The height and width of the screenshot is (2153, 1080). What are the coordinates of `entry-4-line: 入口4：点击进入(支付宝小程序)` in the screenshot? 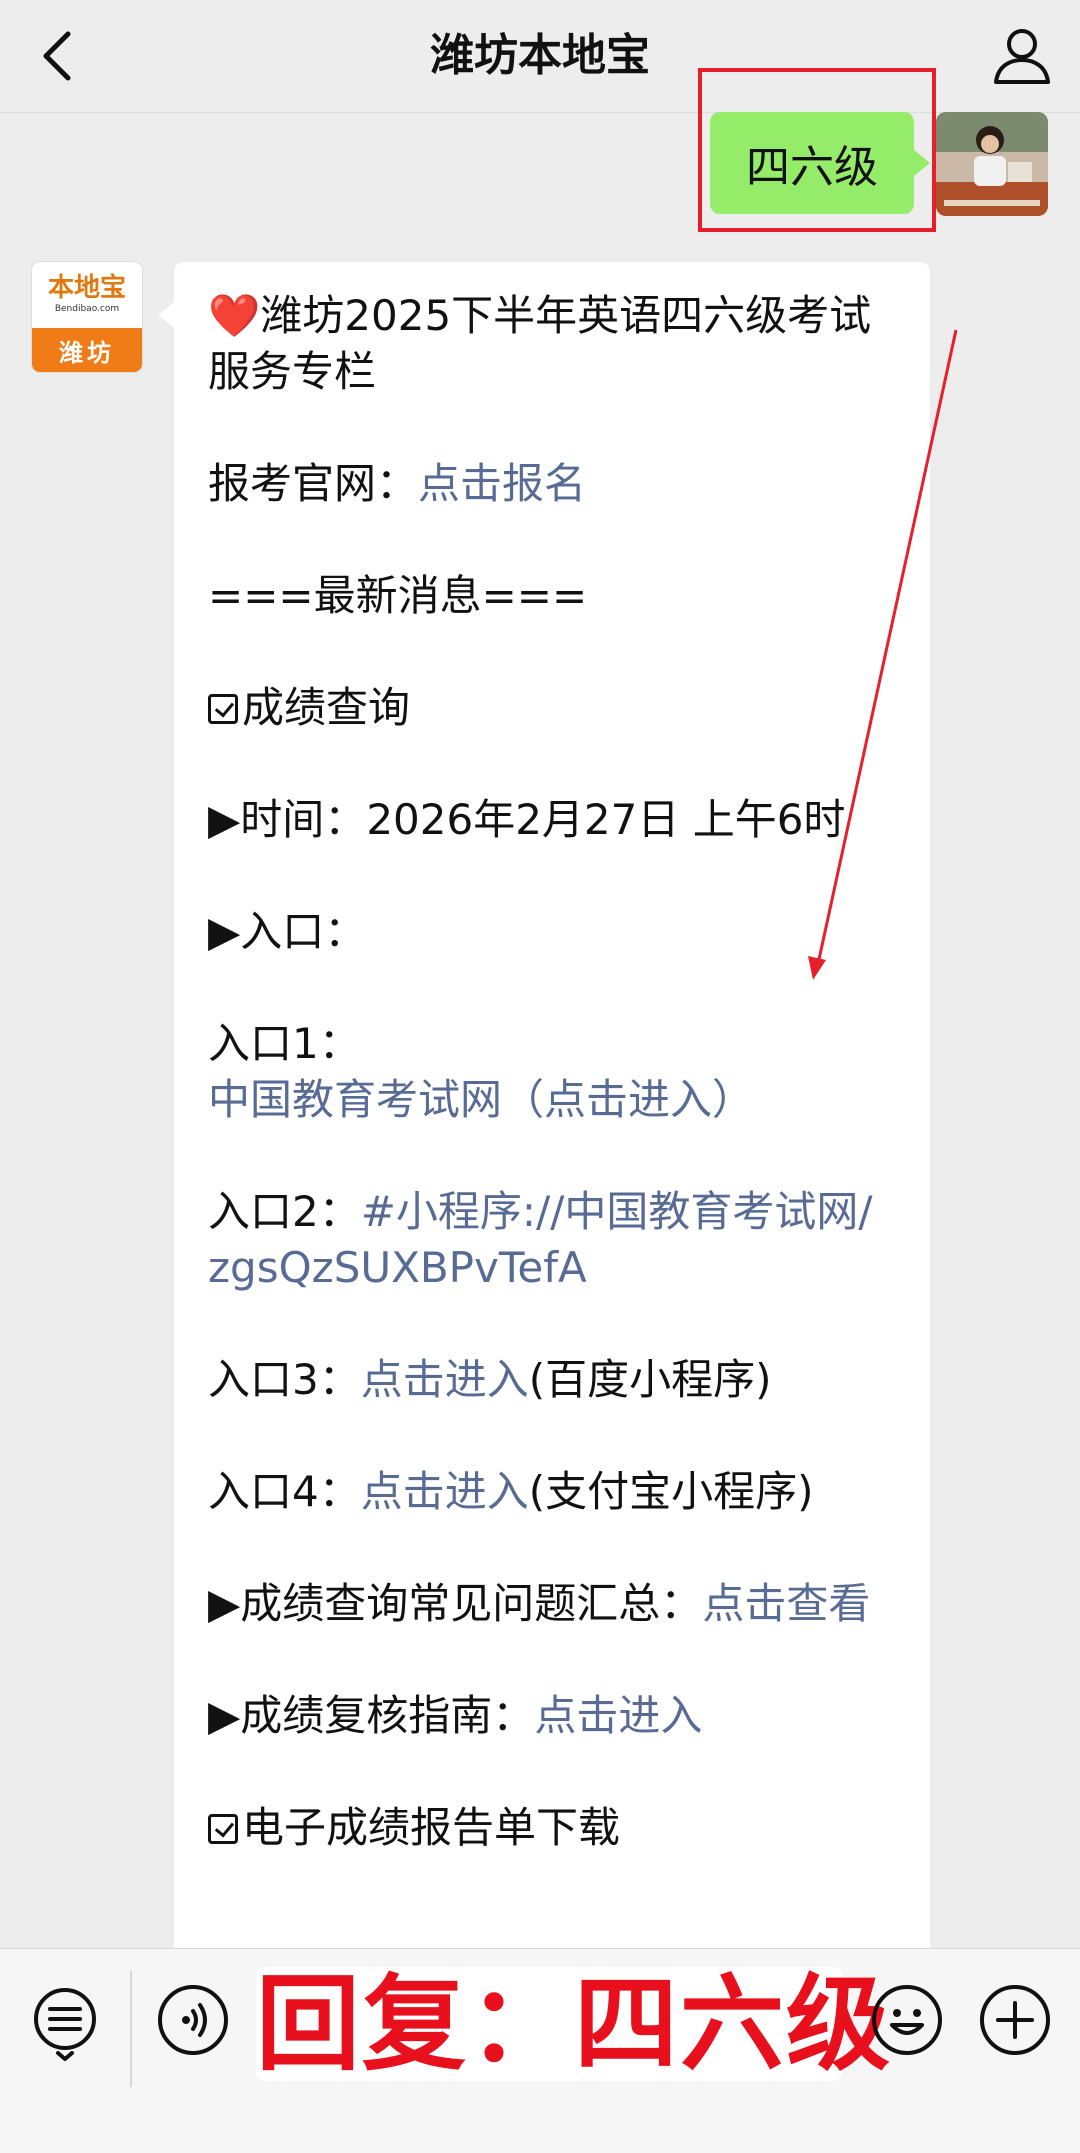 It's located at (511, 1491).